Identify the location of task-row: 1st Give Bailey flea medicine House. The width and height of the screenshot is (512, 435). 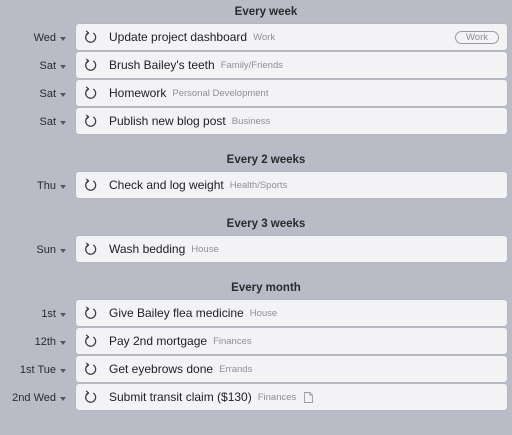
(256, 314).